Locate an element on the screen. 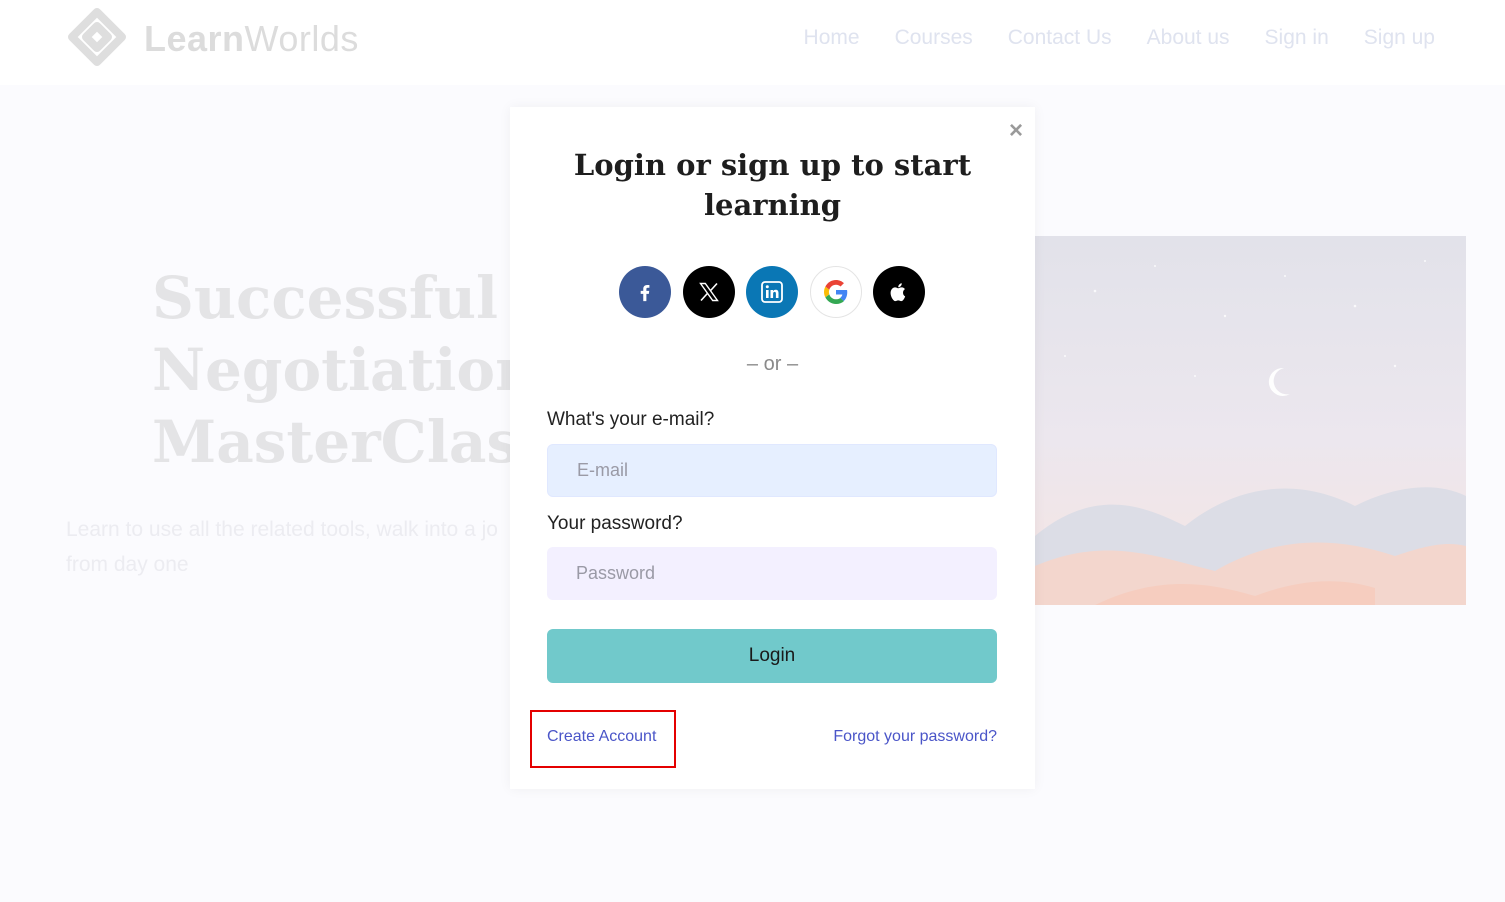 This screenshot has width=1505, height=902. logo-icon is located at coordinates (97, 37).